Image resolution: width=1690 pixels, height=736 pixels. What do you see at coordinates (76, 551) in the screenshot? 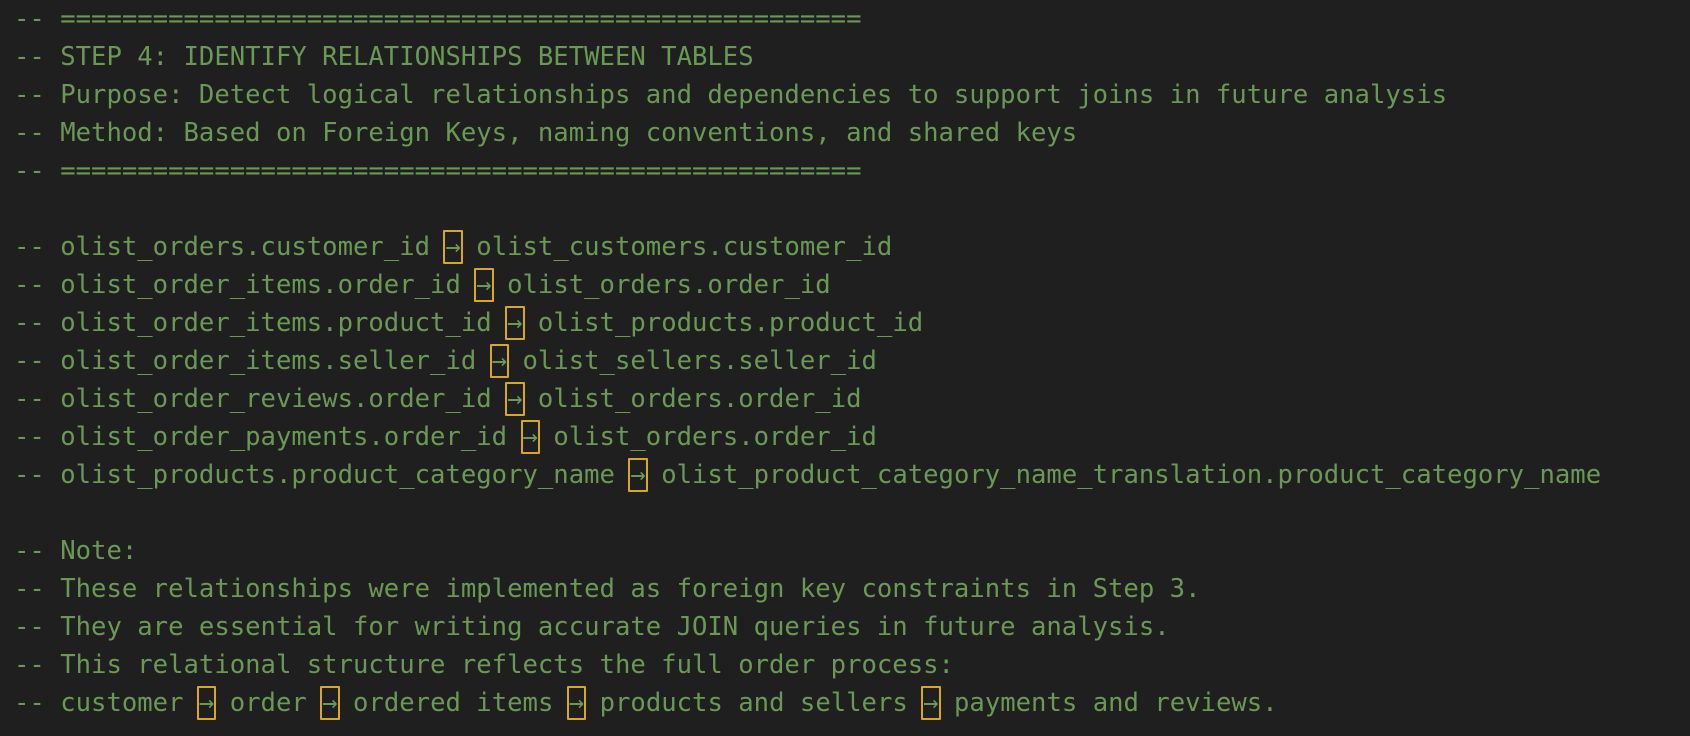
I see `code-text: -- Note:` at bounding box center [76, 551].